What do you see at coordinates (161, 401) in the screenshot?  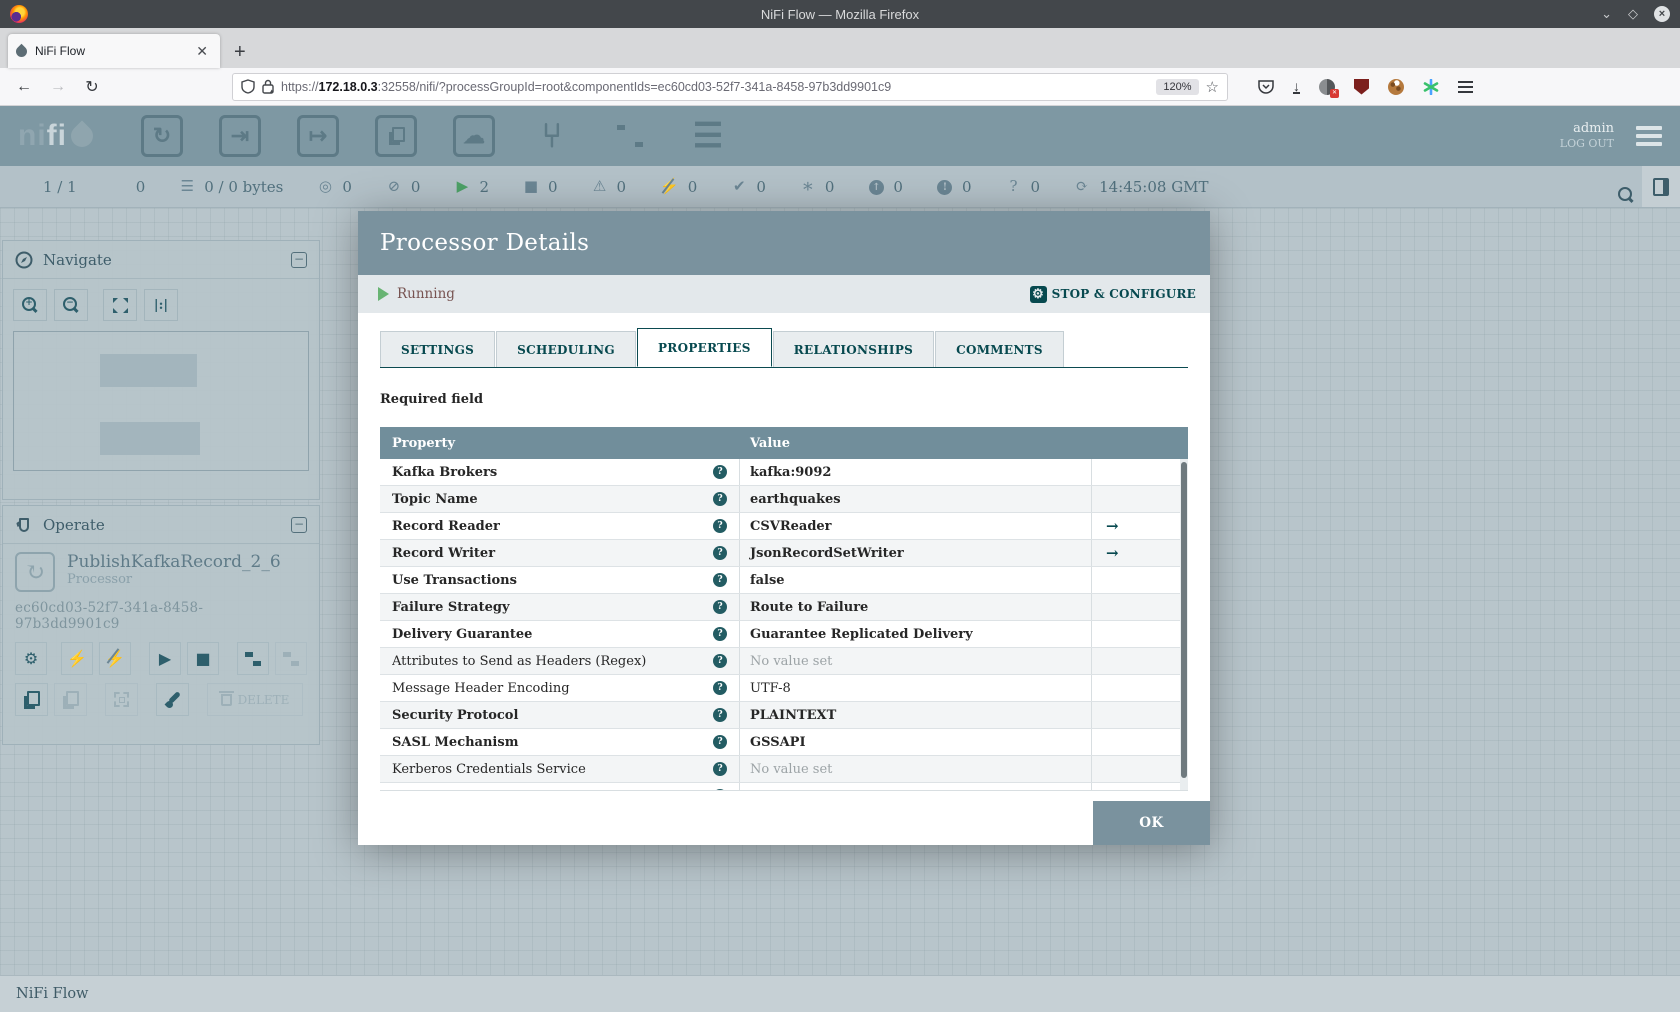 I see `birdseye-minimap` at bounding box center [161, 401].